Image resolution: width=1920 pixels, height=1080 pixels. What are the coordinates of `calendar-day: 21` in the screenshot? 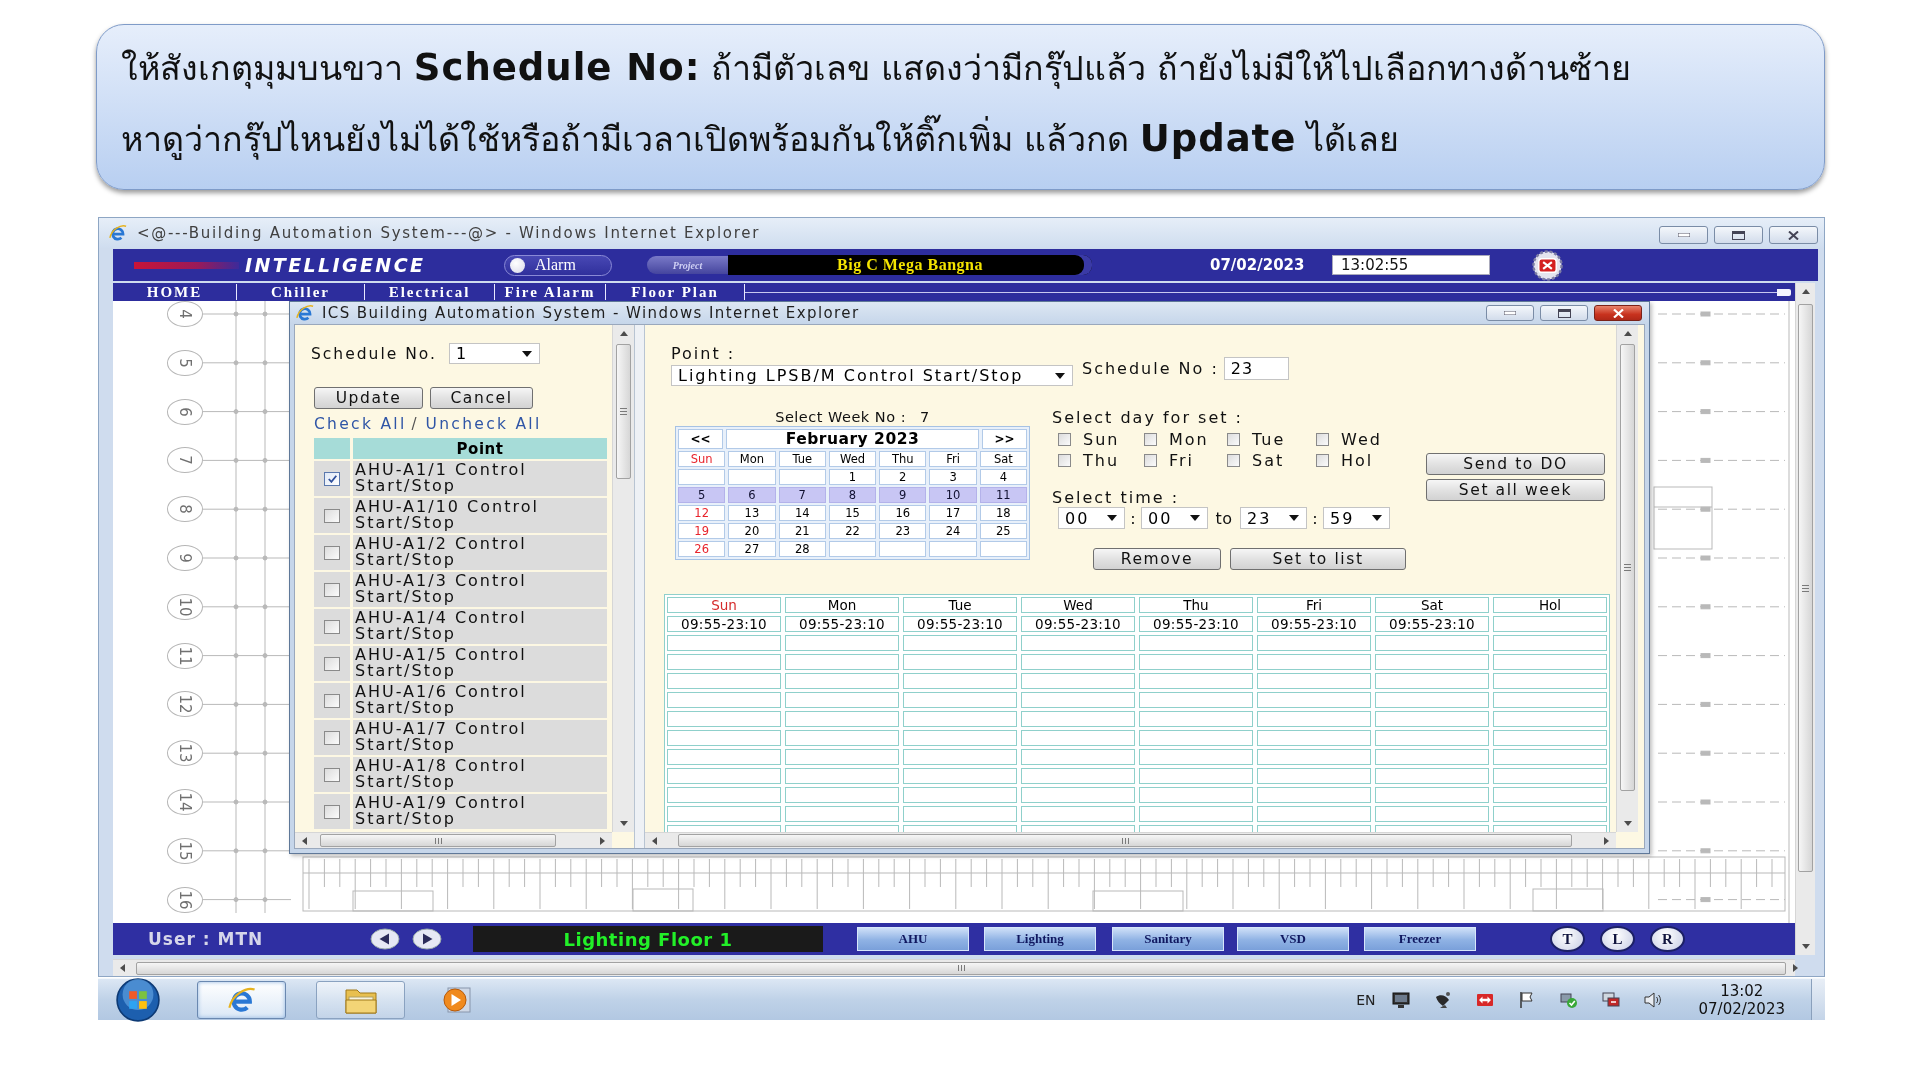 It's located at (802, 531).